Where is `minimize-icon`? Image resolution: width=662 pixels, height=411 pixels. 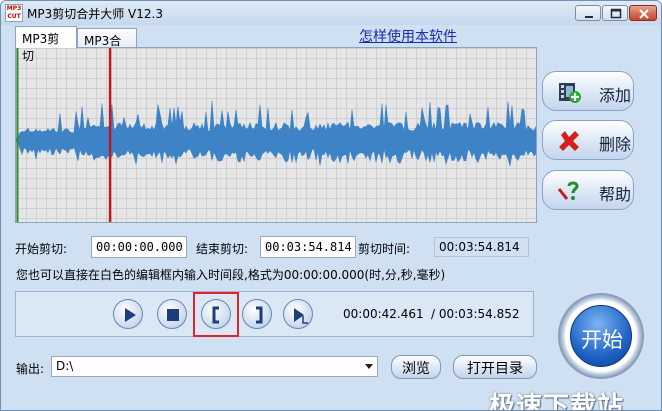 minimize-icon is located at coordinates (589, 17).